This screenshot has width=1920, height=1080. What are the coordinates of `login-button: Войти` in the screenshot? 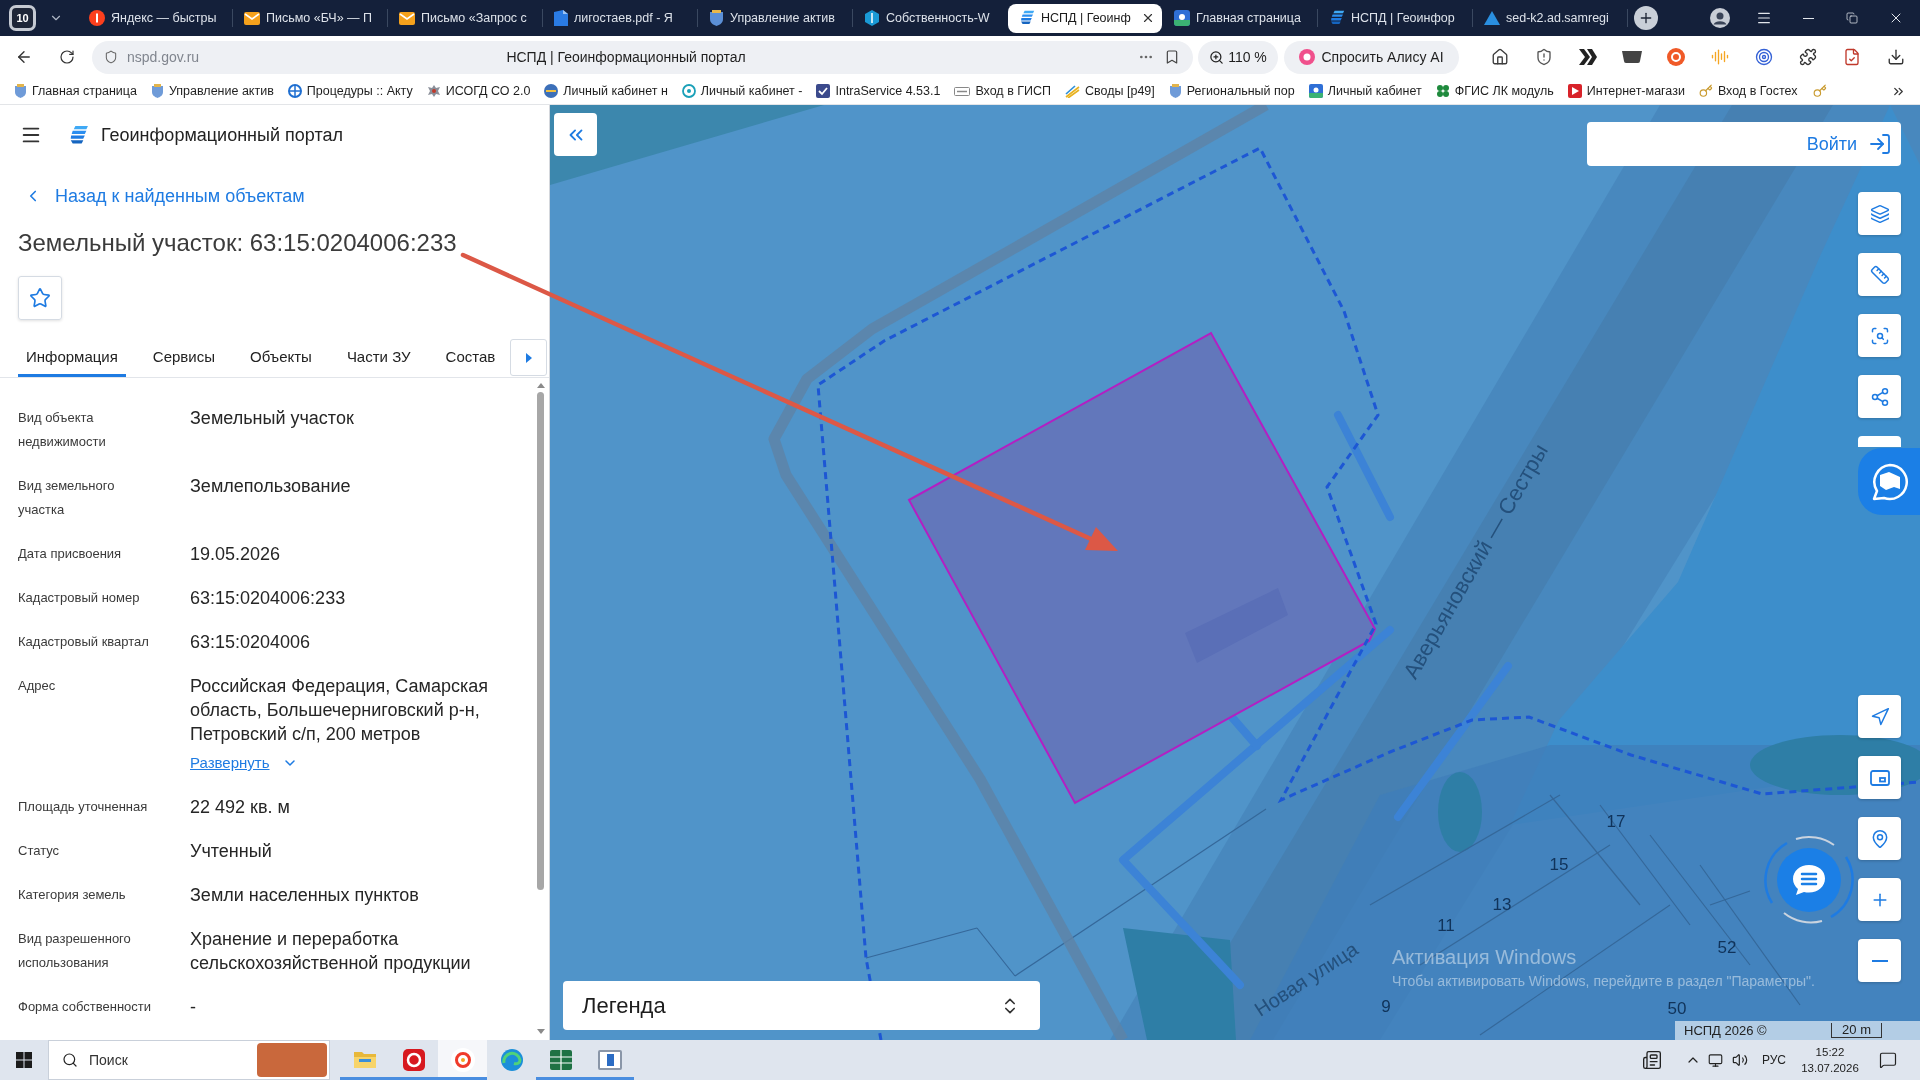 It's located at (1744, 144).